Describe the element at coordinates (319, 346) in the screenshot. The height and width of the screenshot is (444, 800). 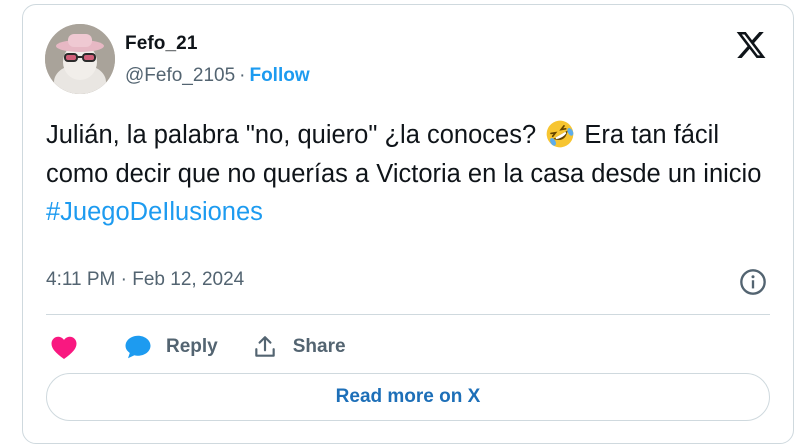
I see `share-label: Share` at that location.